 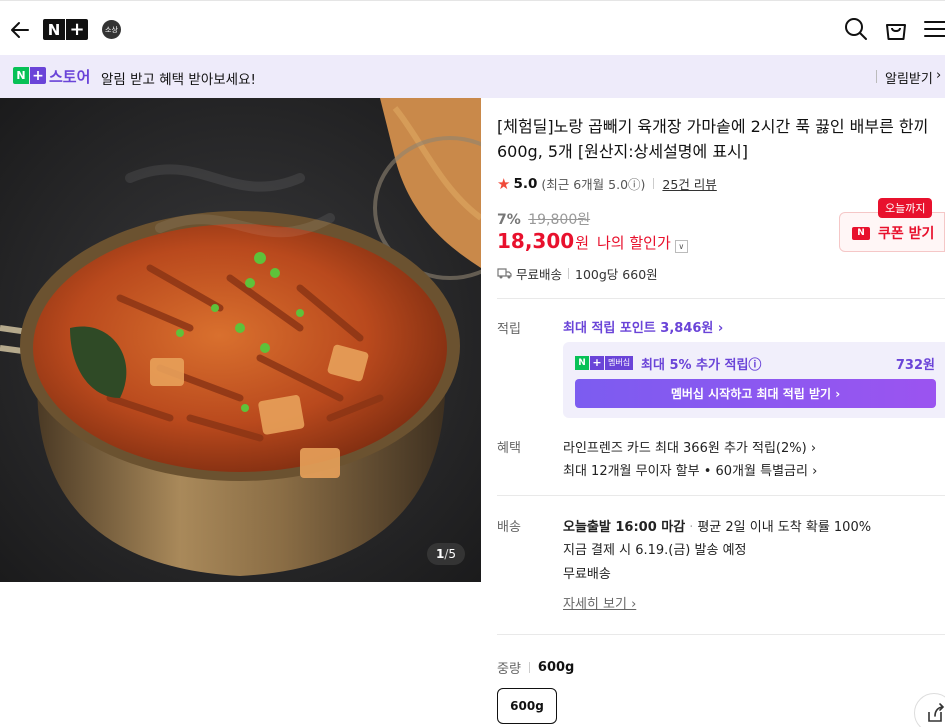 What do you see at coordinates (655, 550) in the screenshot?
I see `dispatch-date: 지금 결제 시 6.19.(금) 발송 예정` at bounding box center [655, 550].